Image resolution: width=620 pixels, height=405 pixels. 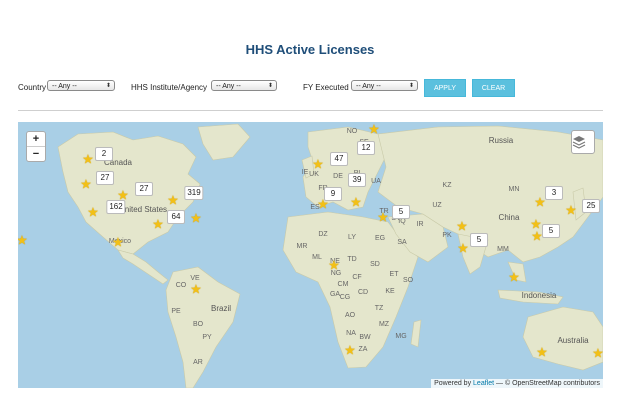 What do you see at coordinates (169, 87) in the screenshot?
I see `agency-label: HHS Institute/Agency` at bounding box center [169, 87].